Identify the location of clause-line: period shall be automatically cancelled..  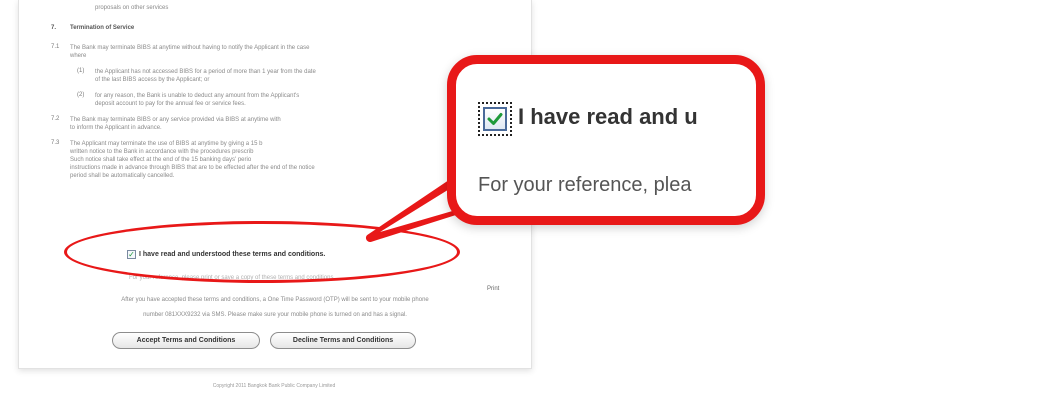
(122, 176).